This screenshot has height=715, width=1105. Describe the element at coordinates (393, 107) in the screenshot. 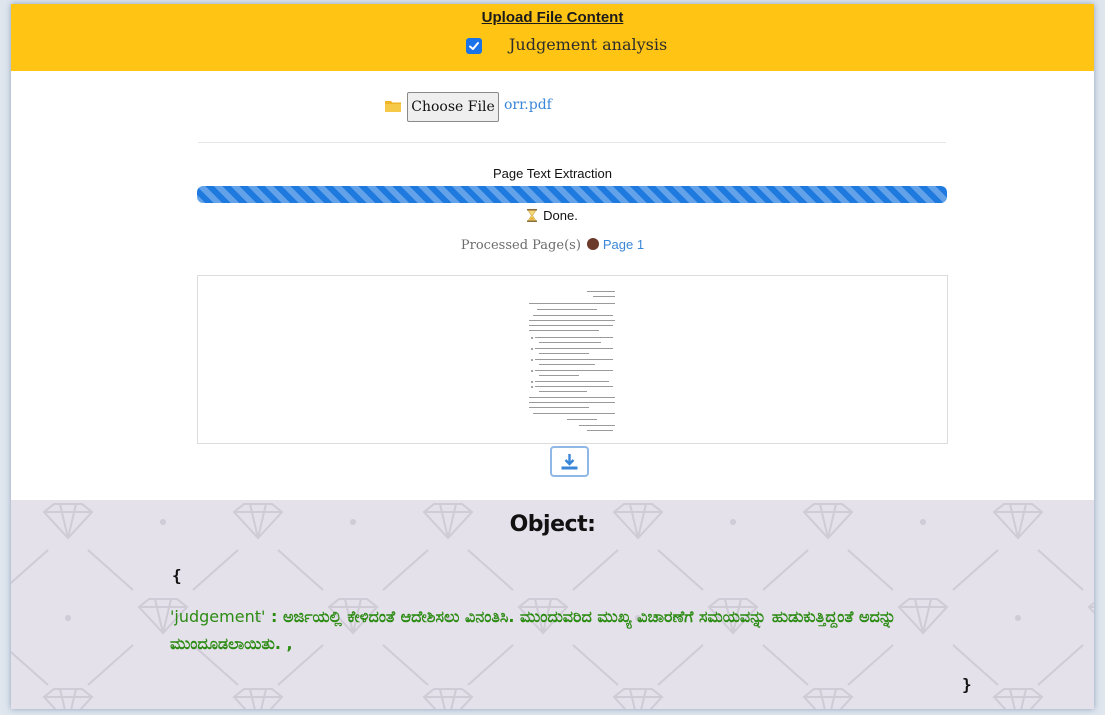

I see `folder-icon` at that location.